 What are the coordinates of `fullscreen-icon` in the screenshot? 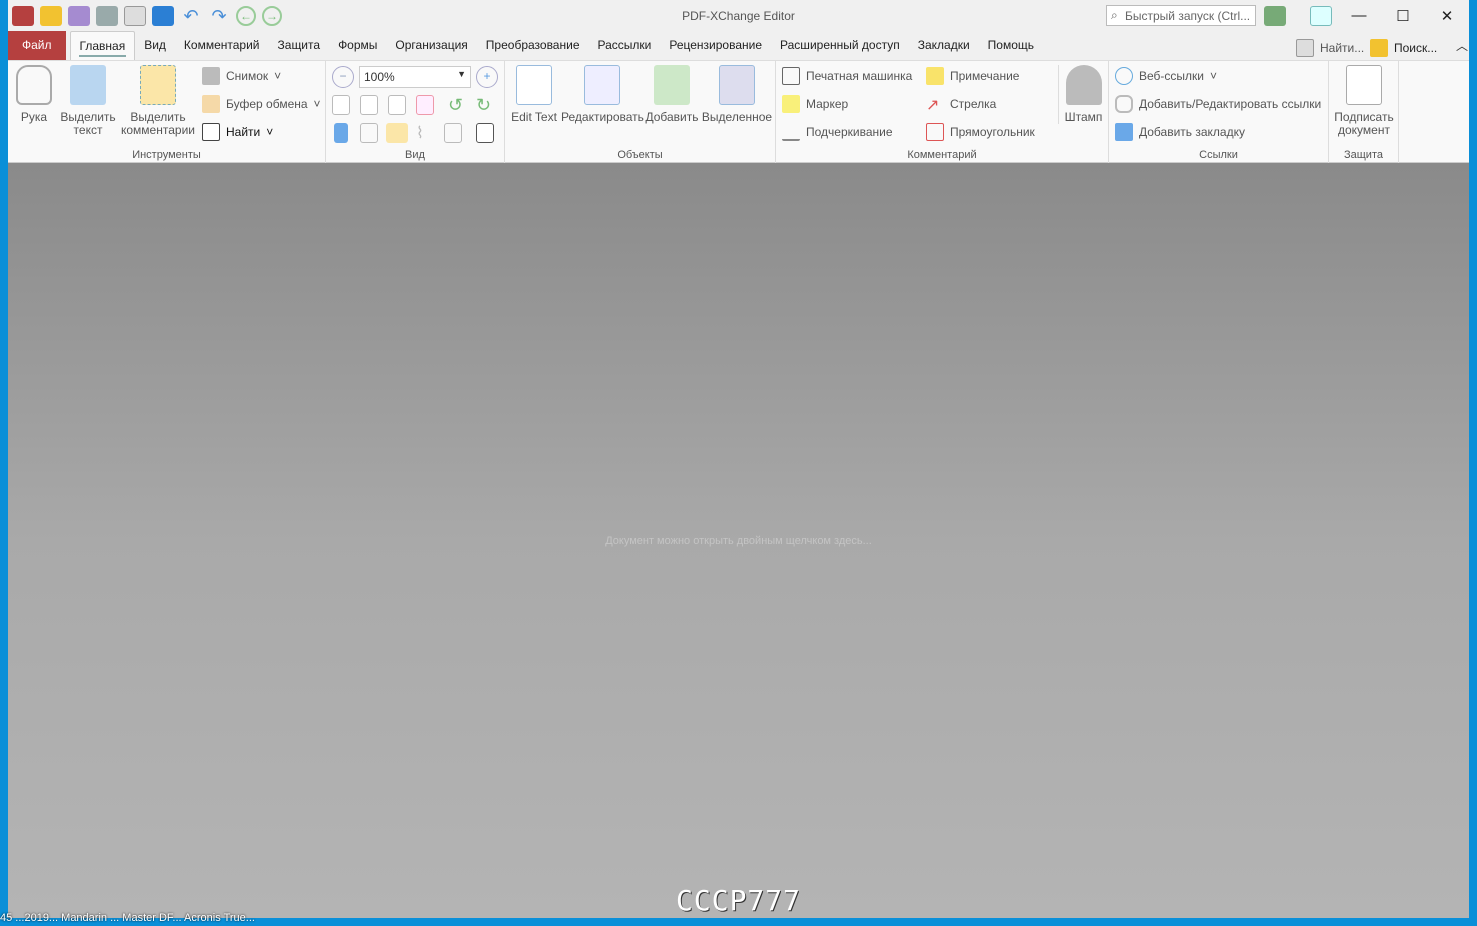 It's located at (1321, 16).